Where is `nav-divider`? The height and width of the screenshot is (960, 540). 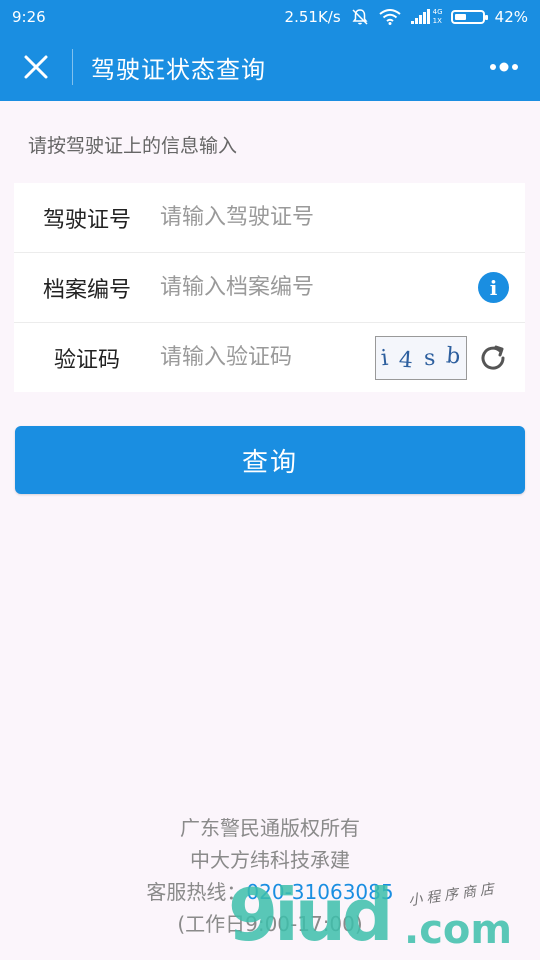
nav-divider is located at coordinates (72, 67).